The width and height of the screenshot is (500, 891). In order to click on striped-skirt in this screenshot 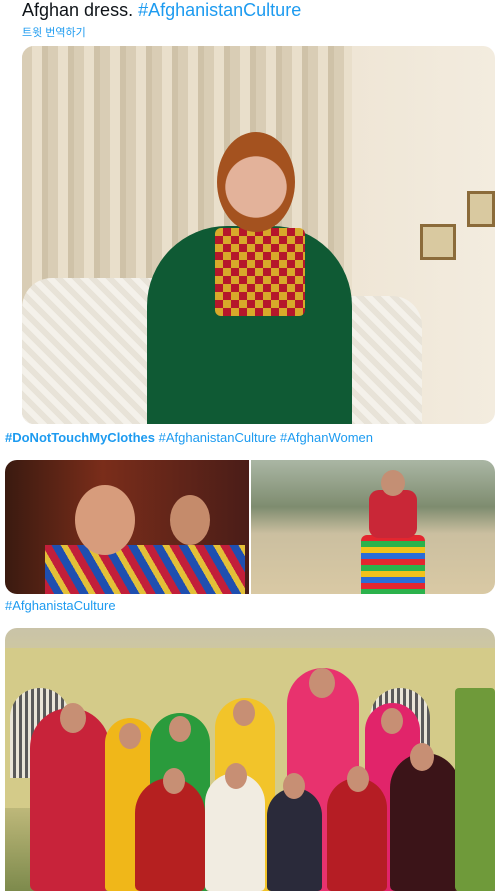, I will do `click(393, 564)`.